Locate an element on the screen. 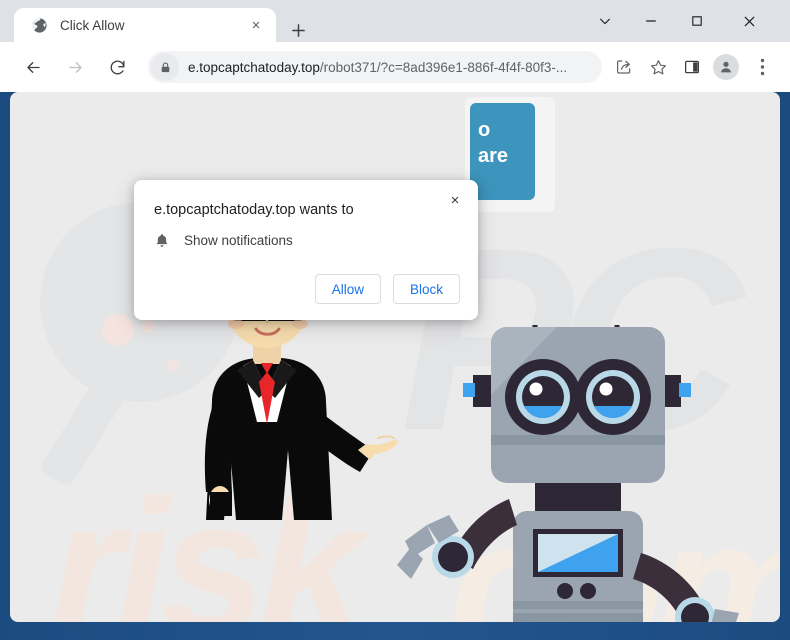 The height and width of the screenshot is (640, 790). bubble-decoration is located at coordinates (118, 330).